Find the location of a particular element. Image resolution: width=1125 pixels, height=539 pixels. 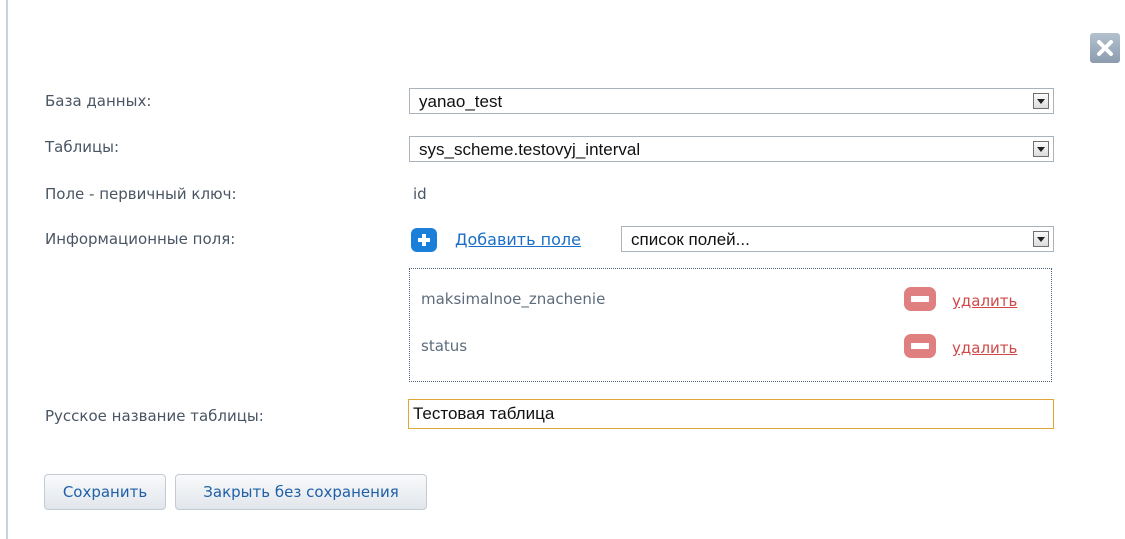

russian-name-input: Тестовая таблица is located at coordinates (731, 414).